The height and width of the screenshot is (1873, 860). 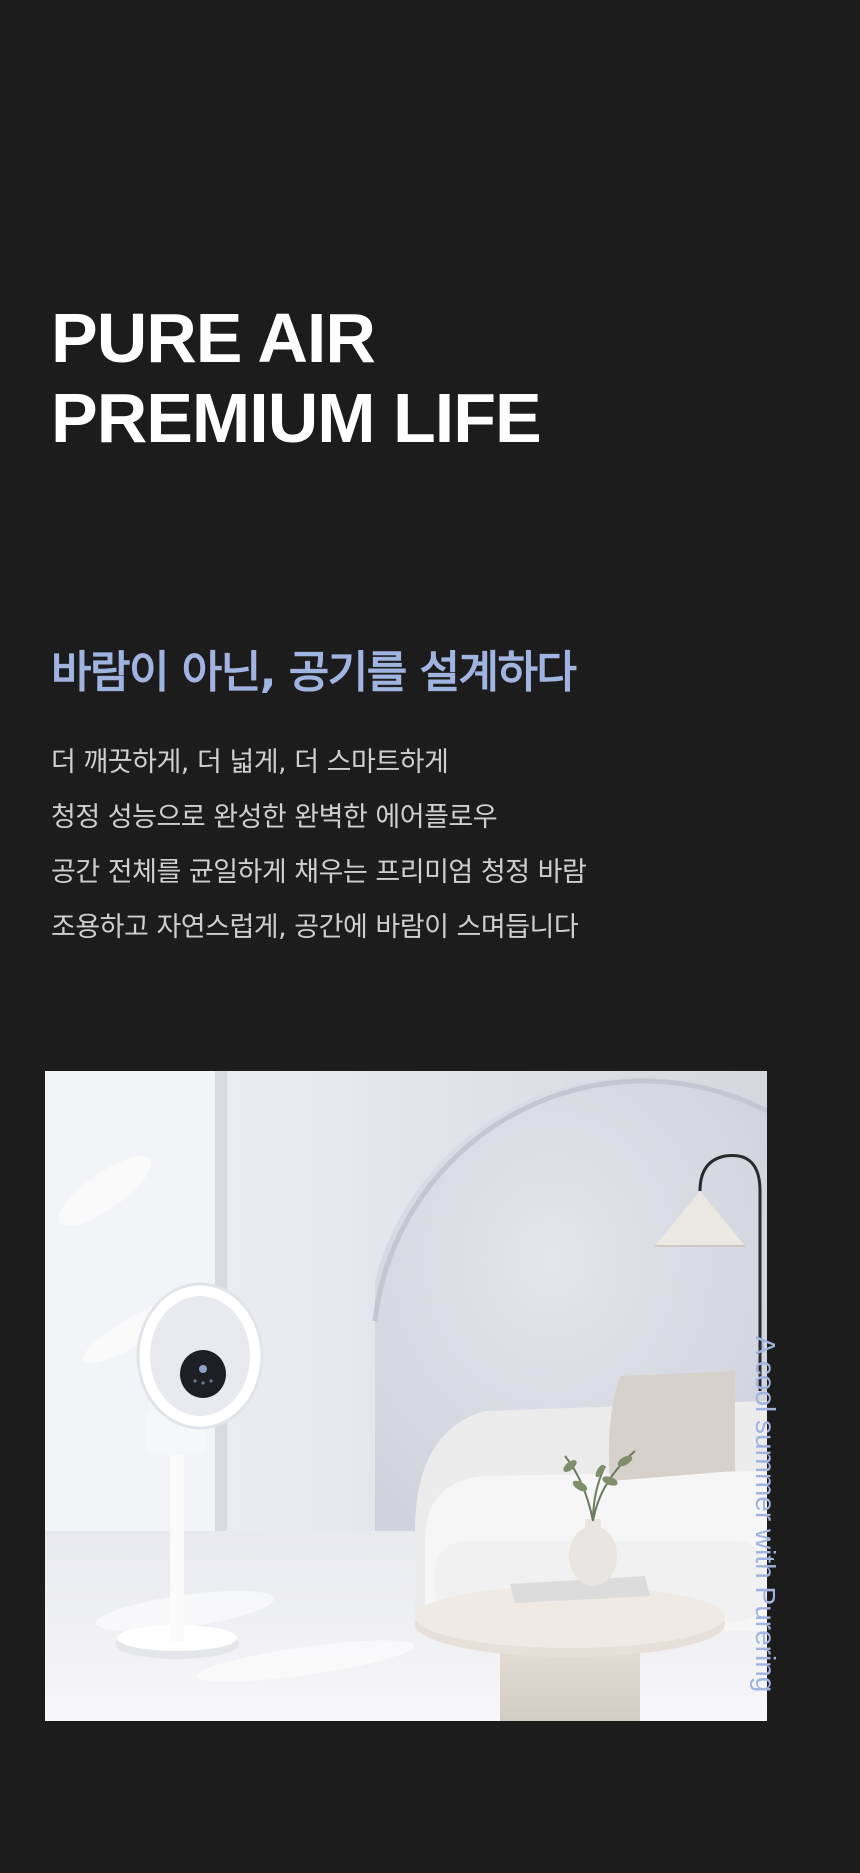 I want to click on description-line: 청정 성능으로 완성한 완벽한 에어플로우, so click(x=274, y=817).